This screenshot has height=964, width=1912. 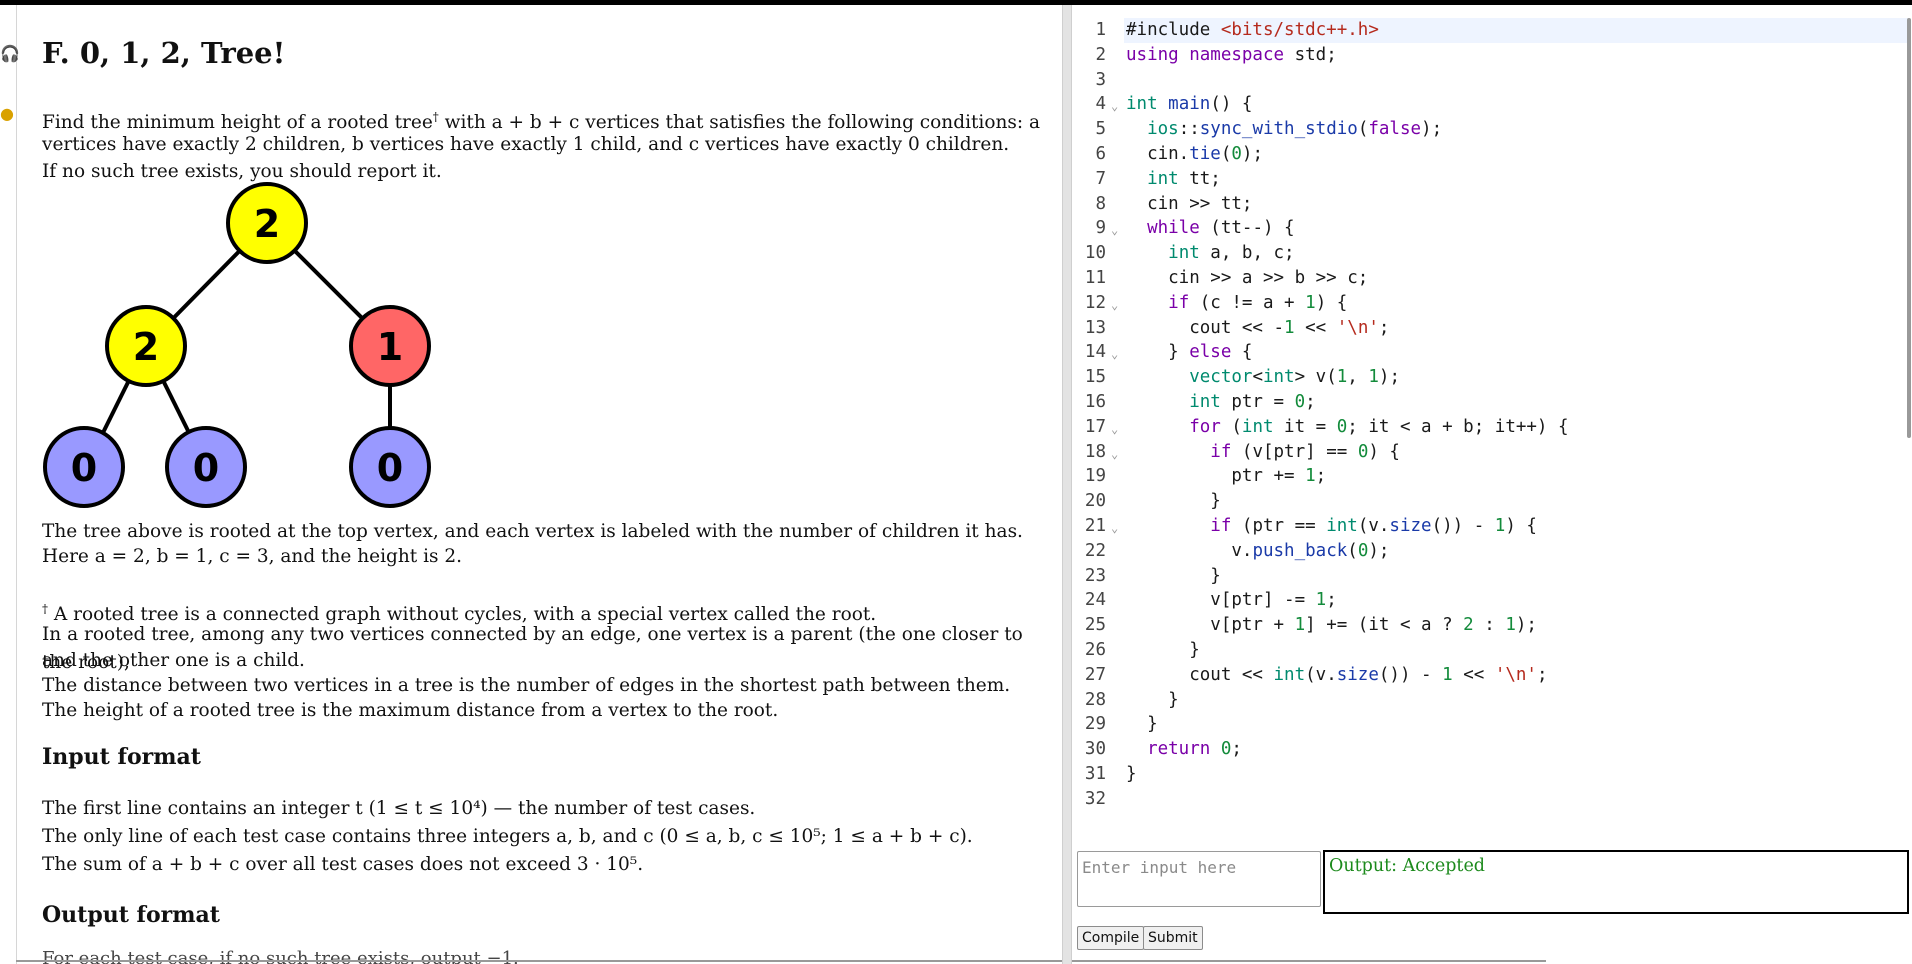 I want to click on code-line: 31}, so click(x=1494, y=774).